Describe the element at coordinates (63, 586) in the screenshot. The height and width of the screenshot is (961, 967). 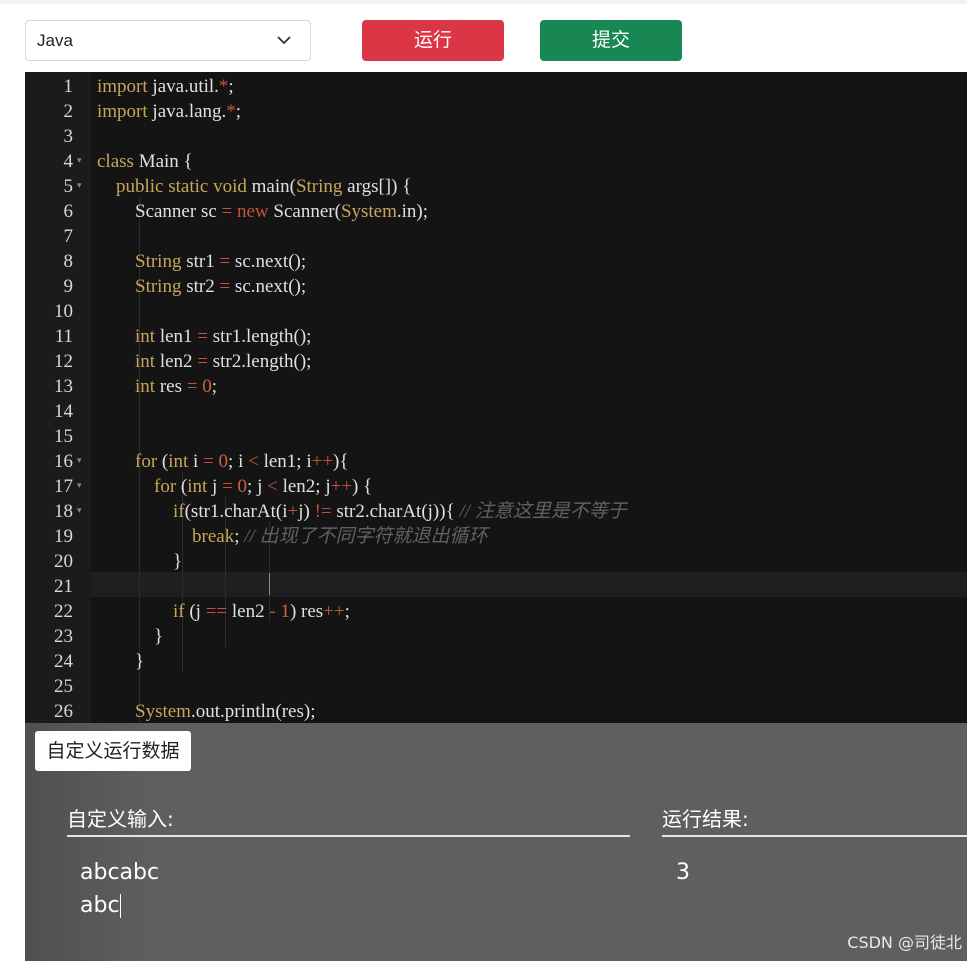
I see `line-number: 21` at that location.